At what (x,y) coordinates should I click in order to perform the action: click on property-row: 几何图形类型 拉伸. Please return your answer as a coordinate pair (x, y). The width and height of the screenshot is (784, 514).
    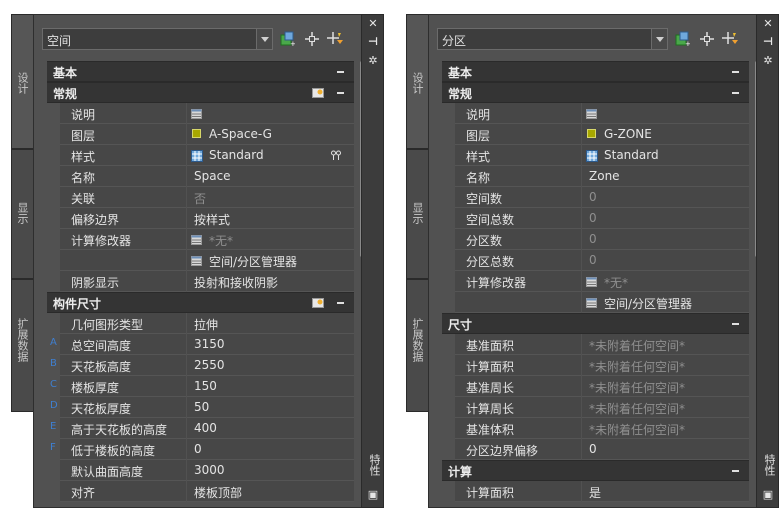
    Looking at the image, I should click on (200, 323).